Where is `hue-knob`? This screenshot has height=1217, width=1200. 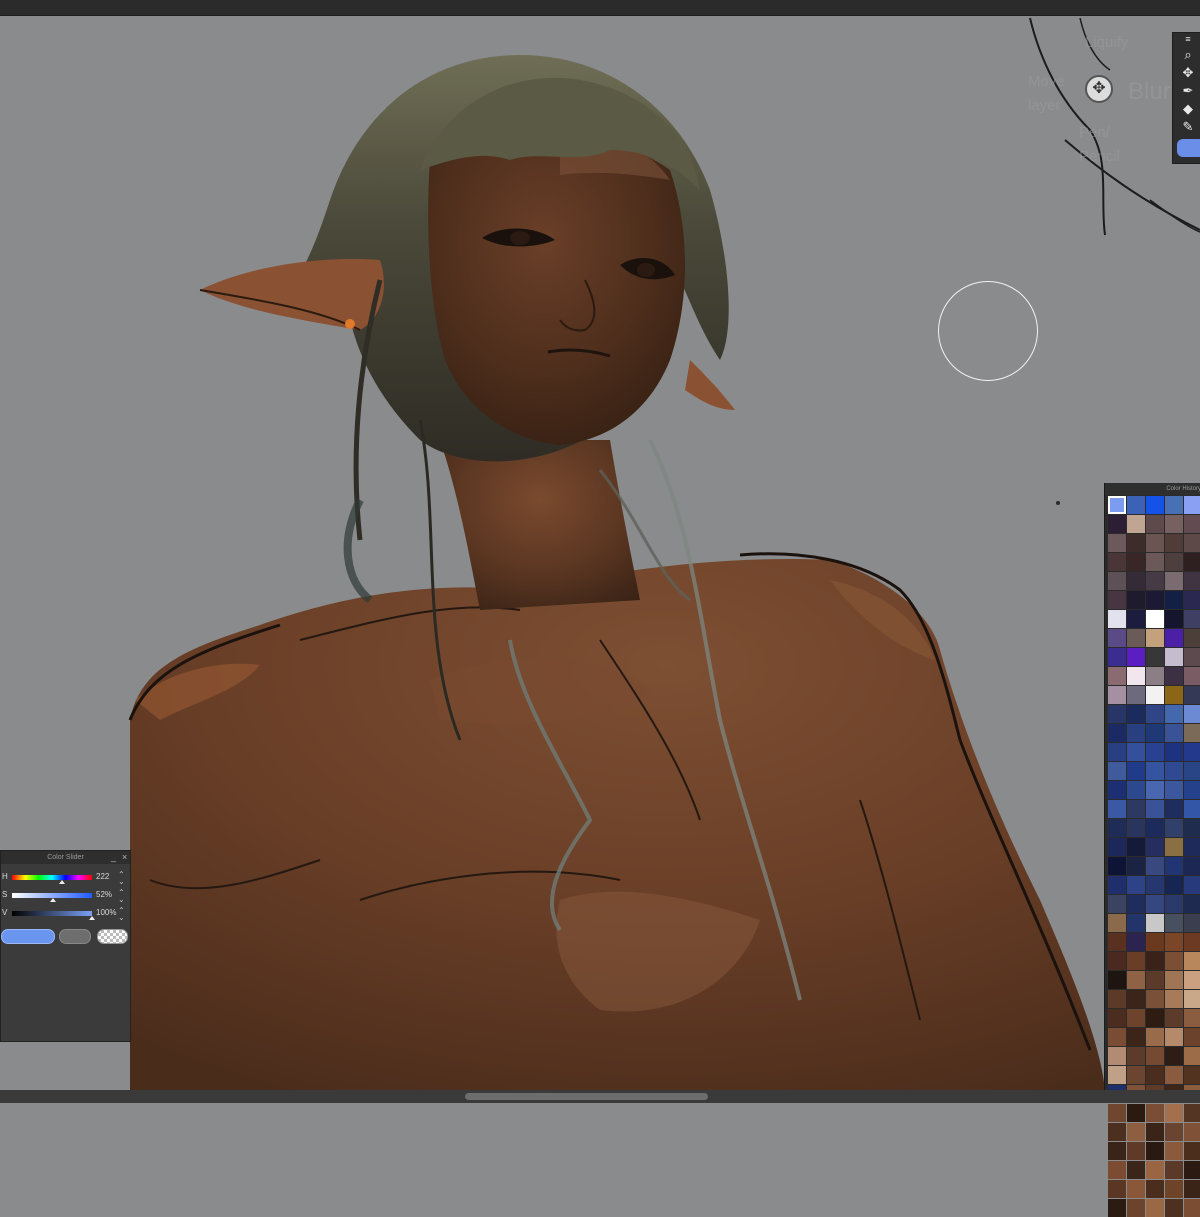
hue-knob is located at coordinates (62, 882).